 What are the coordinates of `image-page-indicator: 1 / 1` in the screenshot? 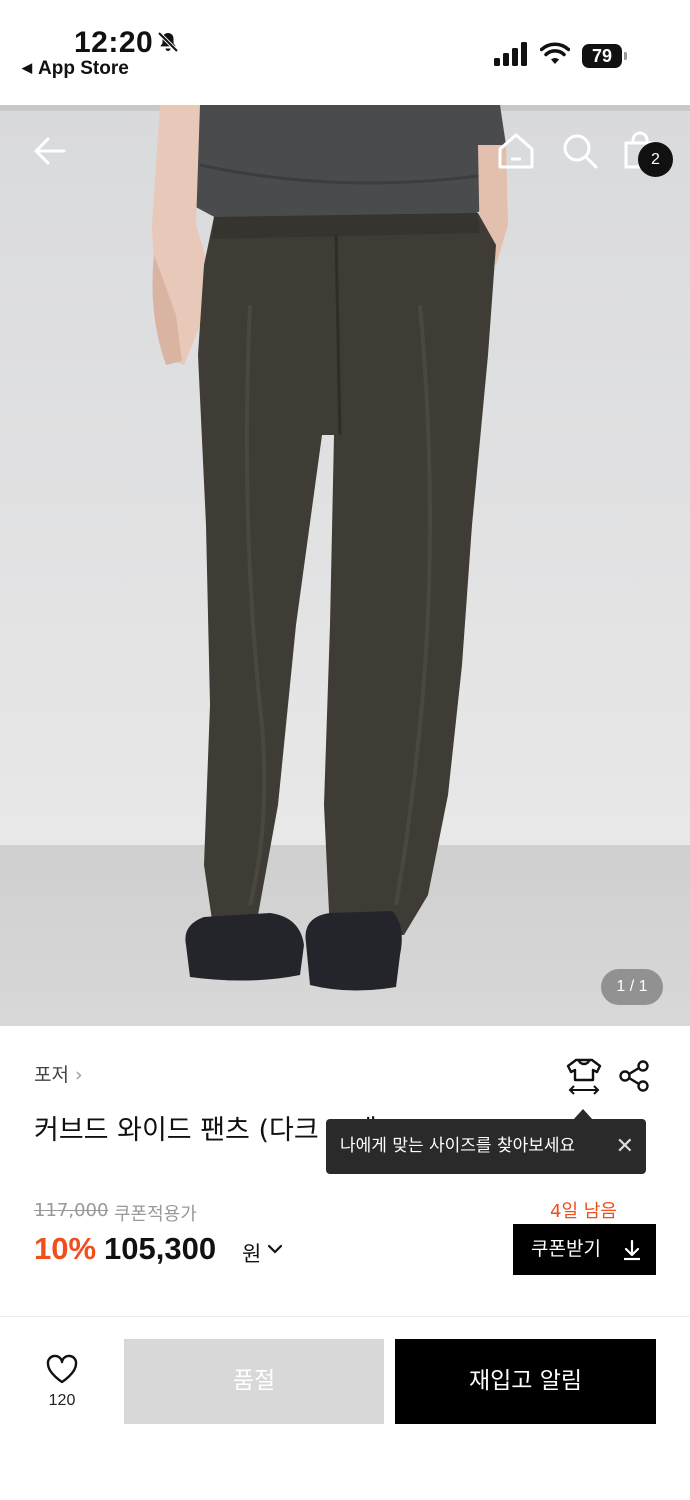 It's located at (632, 987).